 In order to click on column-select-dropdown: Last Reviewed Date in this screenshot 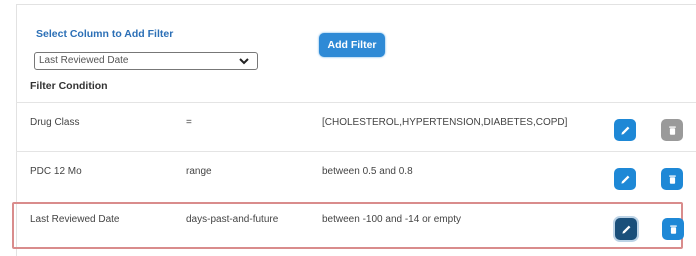, I will do `click(146, 61)`.